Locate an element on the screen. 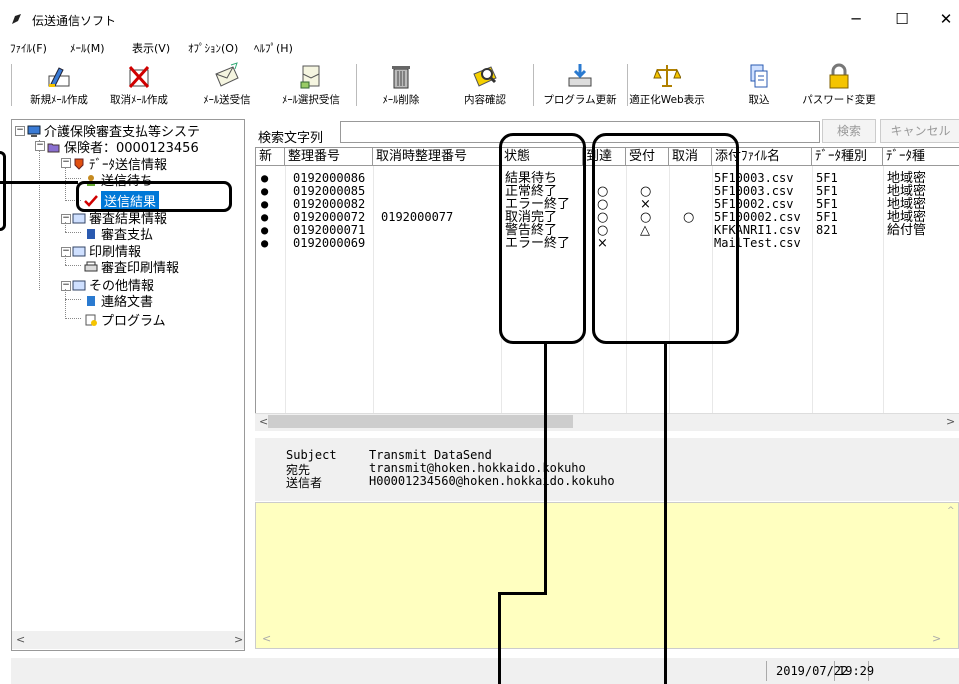 This screenshot has width=959, height=684. menu-file: ﾌｧｲﾙ(F) is located at coordinates (28, 48).